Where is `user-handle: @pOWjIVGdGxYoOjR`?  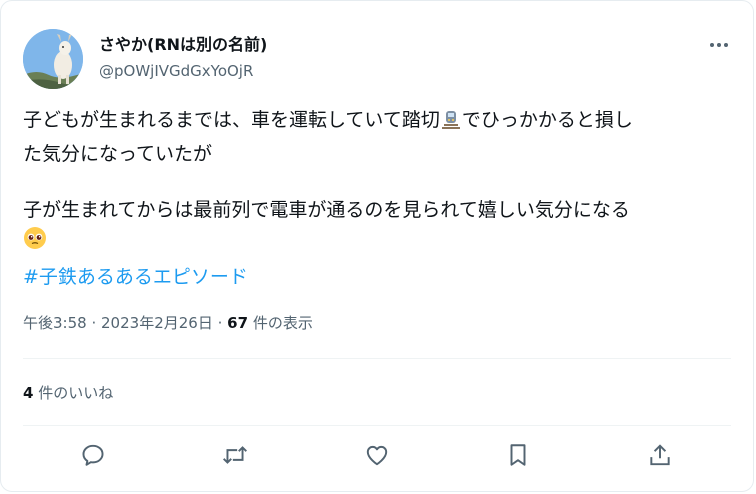 user-handle: @pOWjIVGdGxYoOjR is located at coordinates (176, 71).